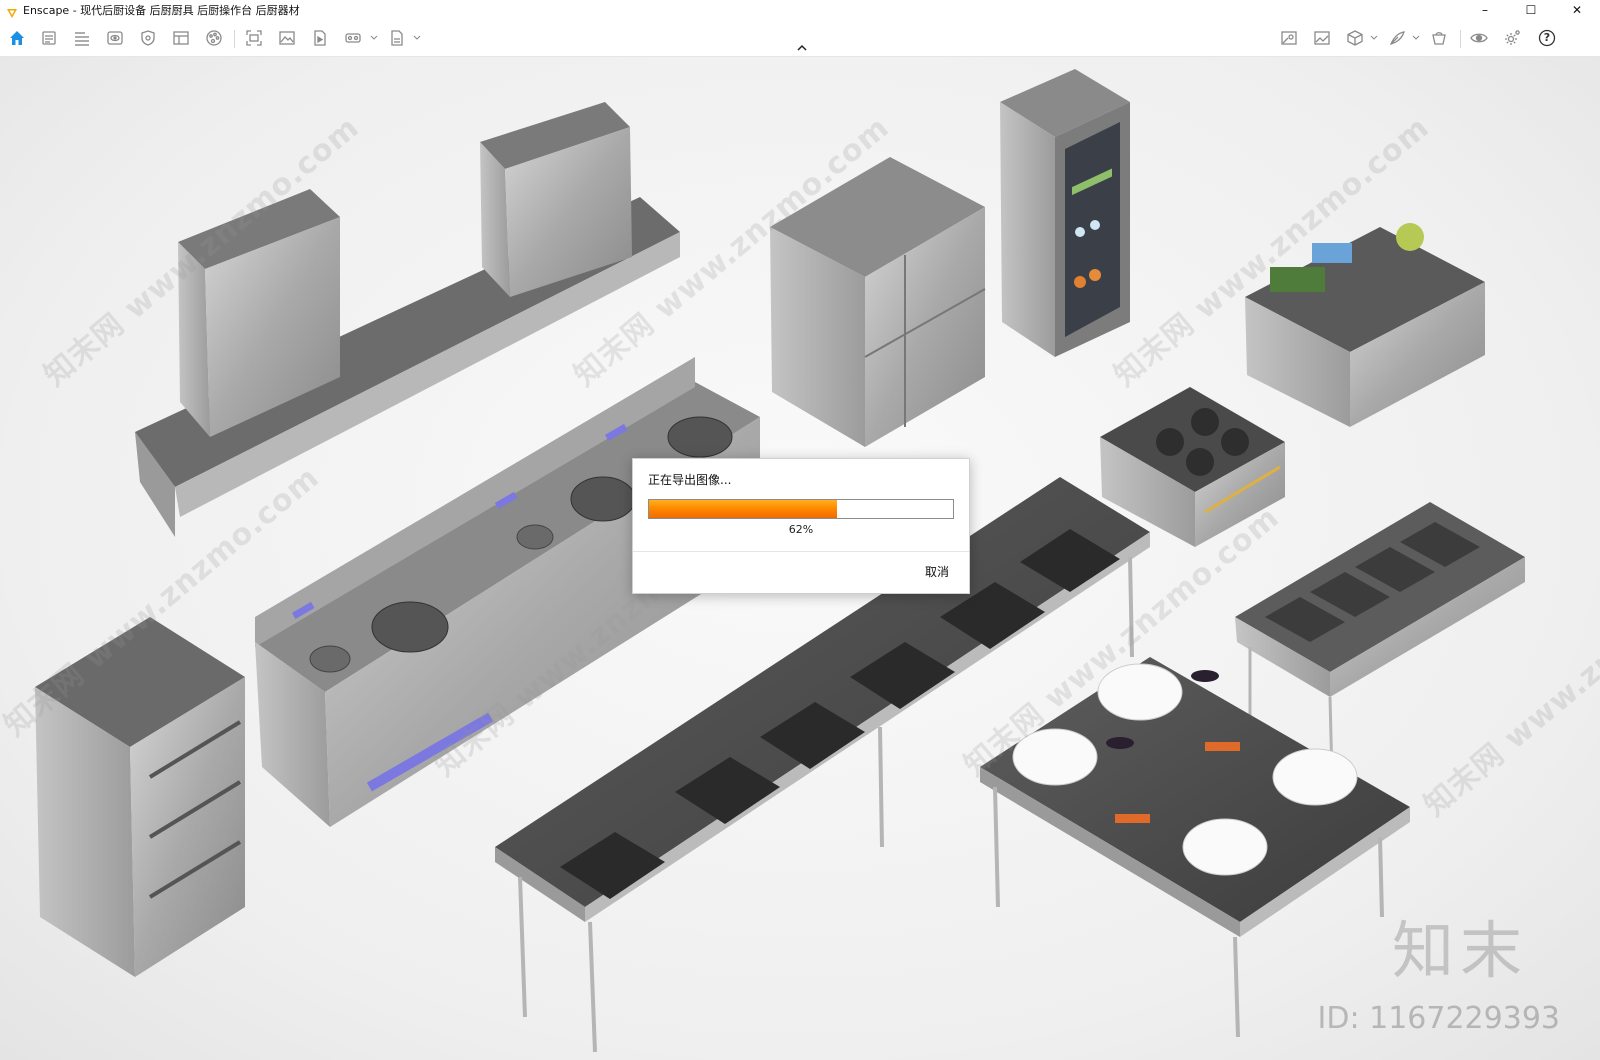 The width and height of the screenshot is (1600, 1060). Describe the element at coordinates (801, 551) in the screenshot. I see `dialog-divider` at that location.